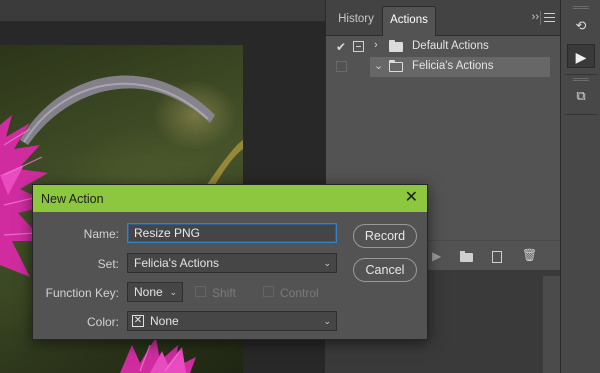  I want to click on function-key-select: None ⌄, so click(155, 292).